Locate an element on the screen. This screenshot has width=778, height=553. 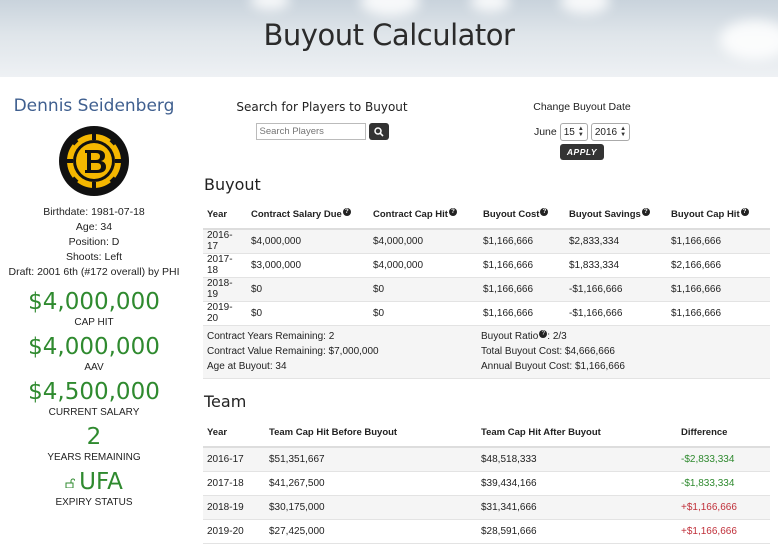
team-section-title: Team is located at coordinates (225, 401).